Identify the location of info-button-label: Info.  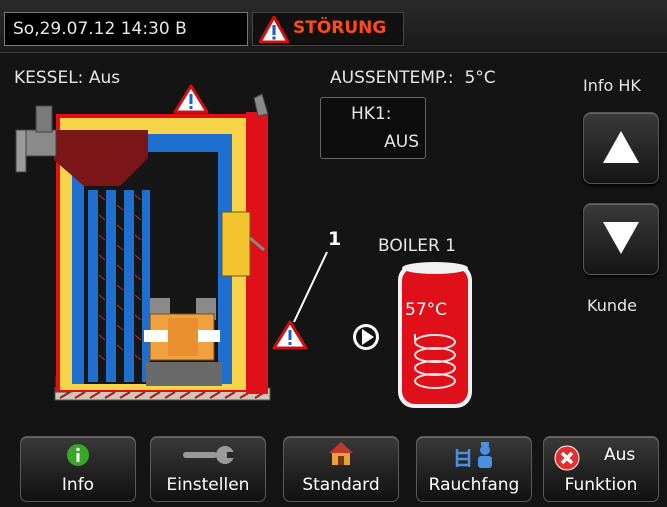
(78, 485).